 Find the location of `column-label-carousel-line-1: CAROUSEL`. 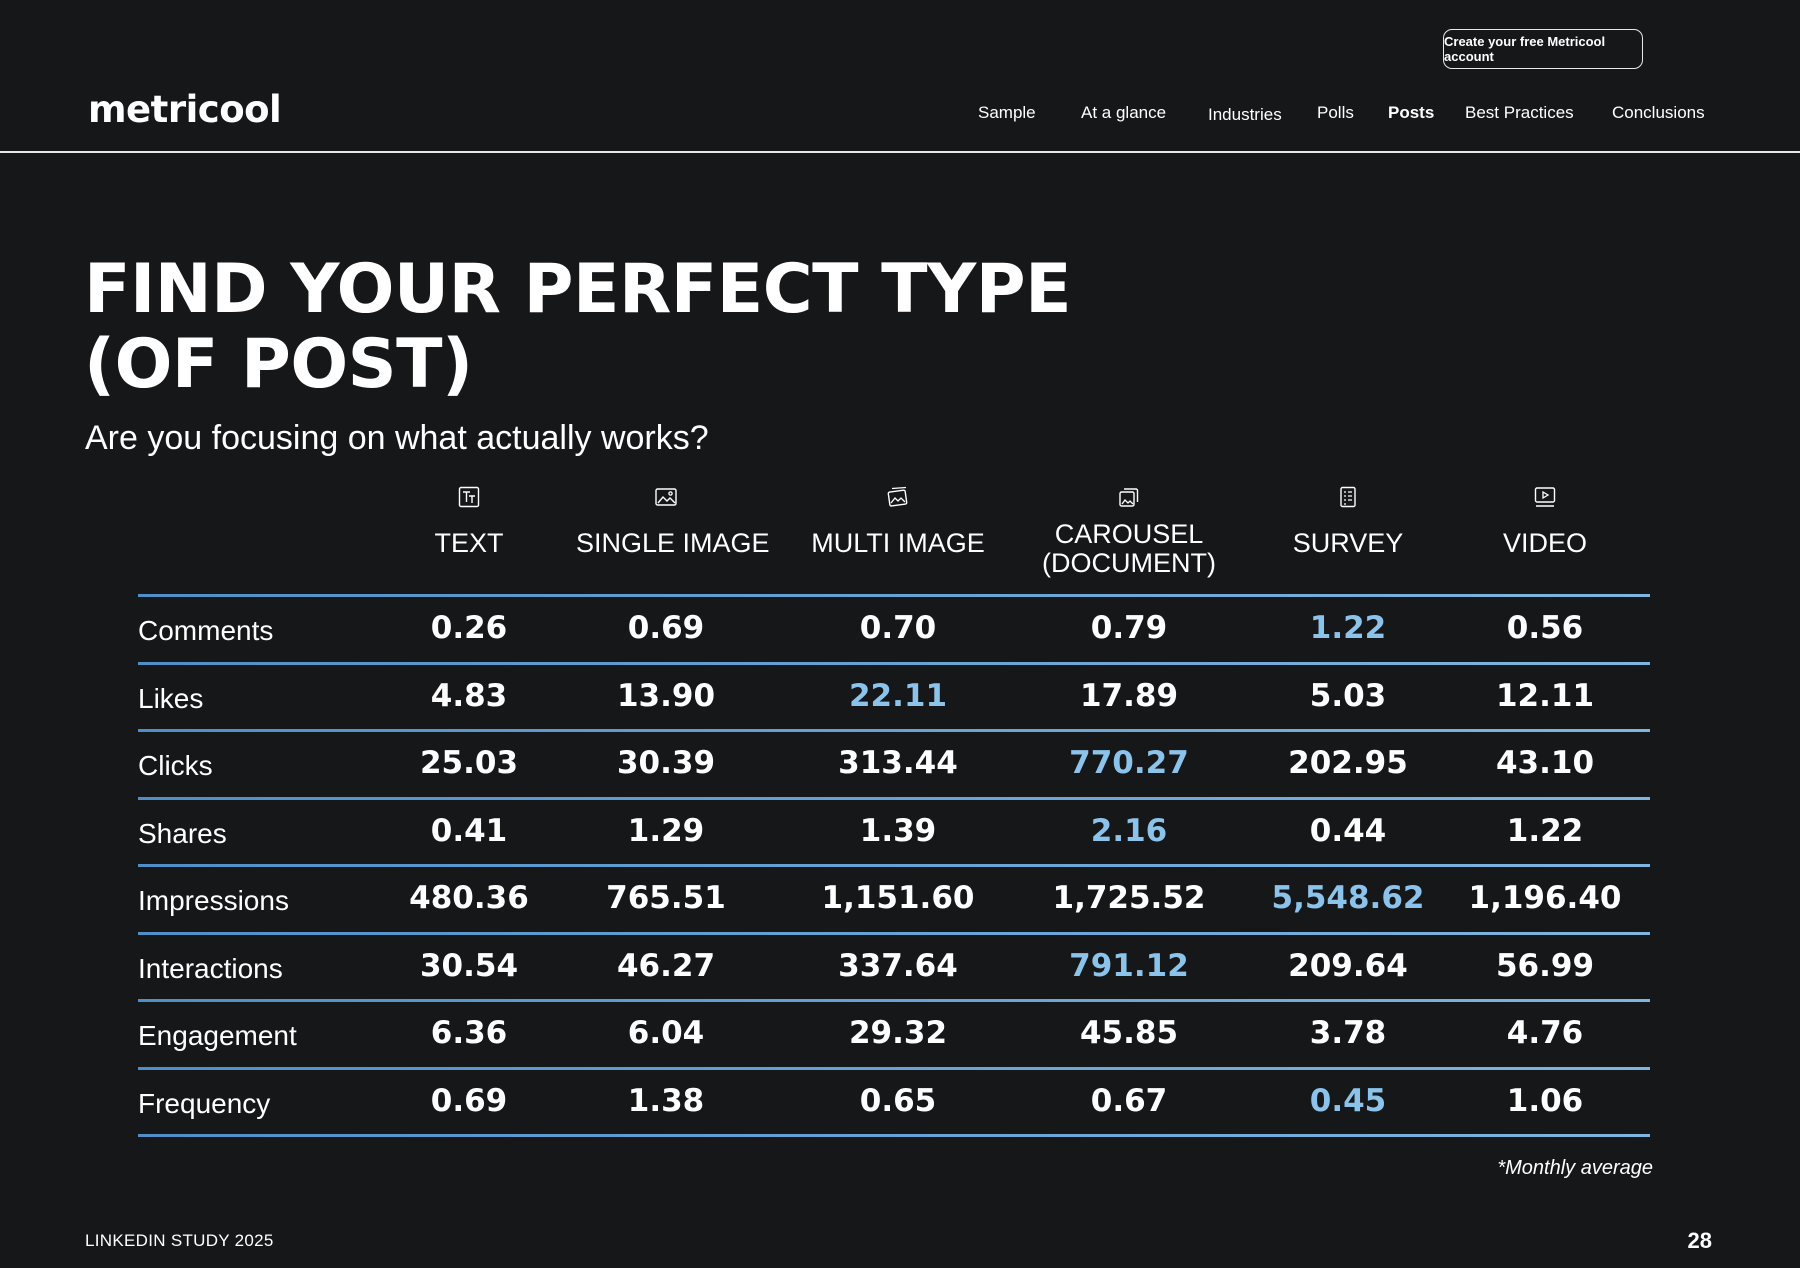

column-label-carousel-line-1: CAROUSEL is located at coordinates (1129, 534).